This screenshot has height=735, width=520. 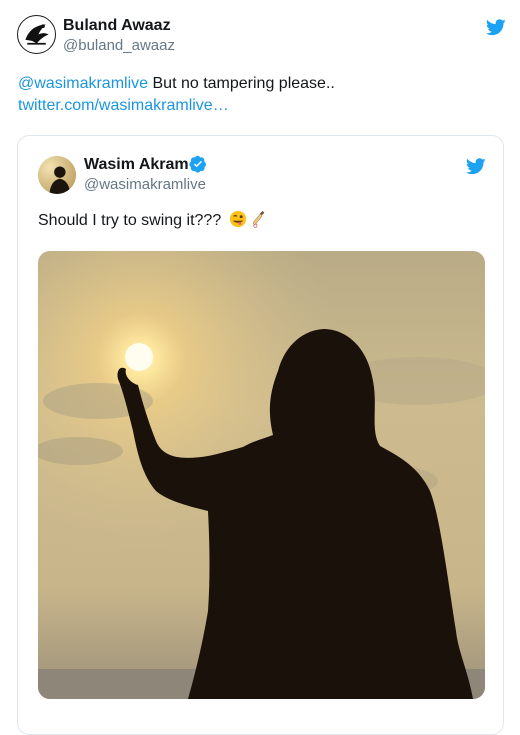 I want to click on author-handle: @buland_awaaz, so click(x=119, y=45).